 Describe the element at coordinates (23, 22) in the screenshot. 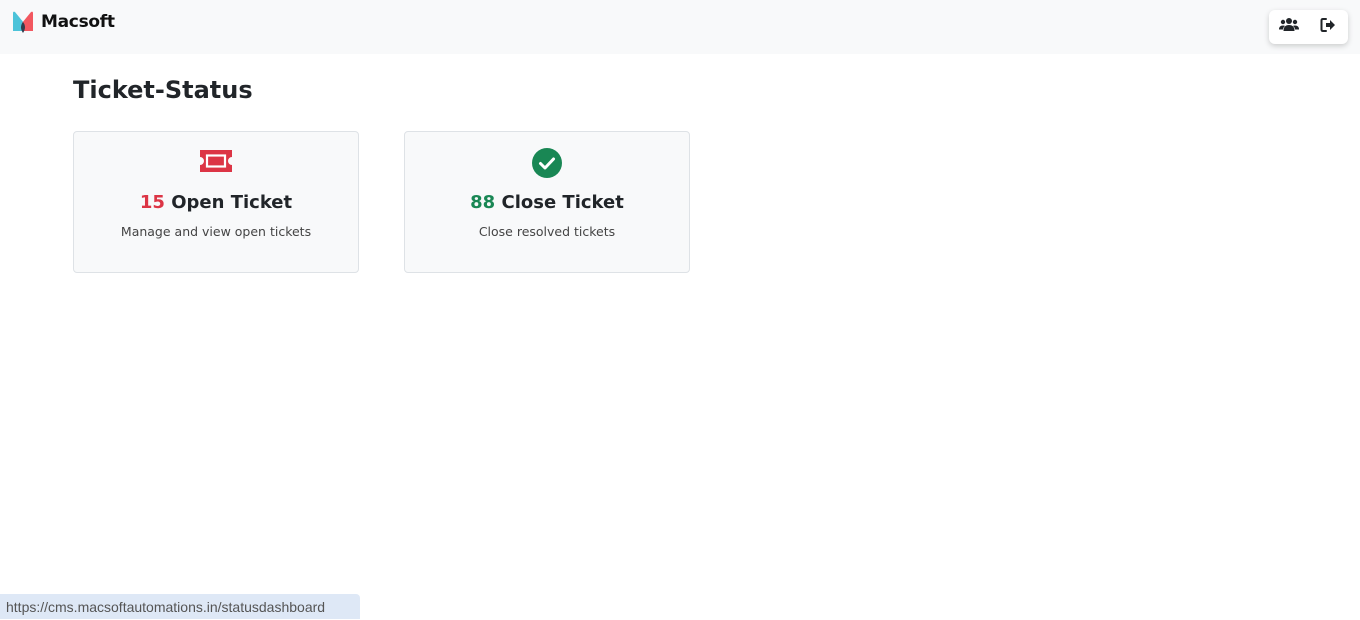

I see `macsoft-logo-icon` at that location.